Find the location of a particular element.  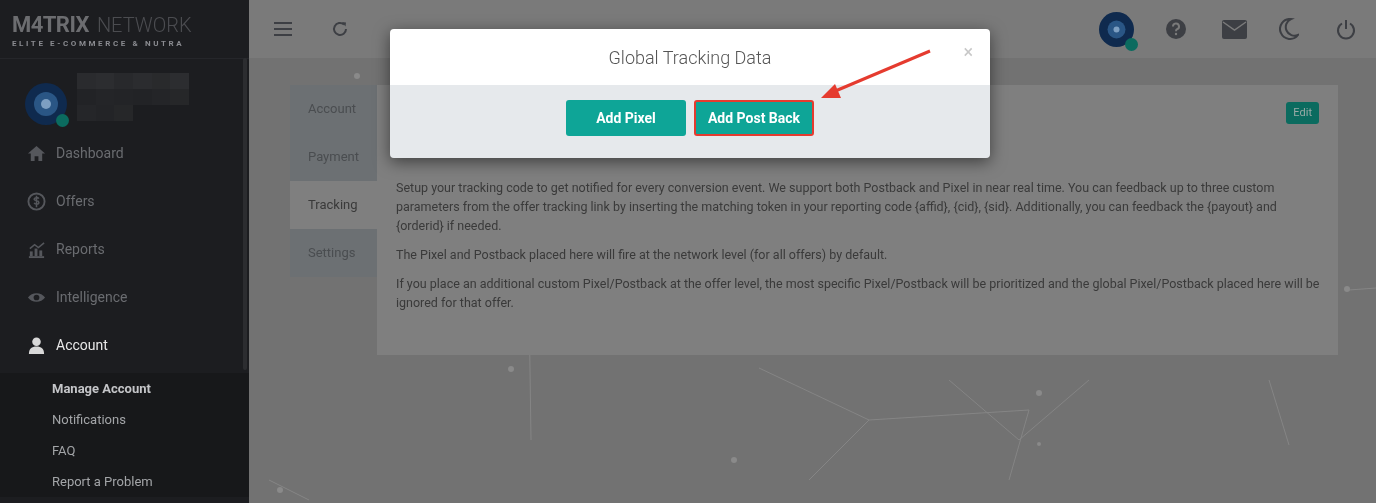

submenu-item: Report a Problem is located at coordinates (124, 481).